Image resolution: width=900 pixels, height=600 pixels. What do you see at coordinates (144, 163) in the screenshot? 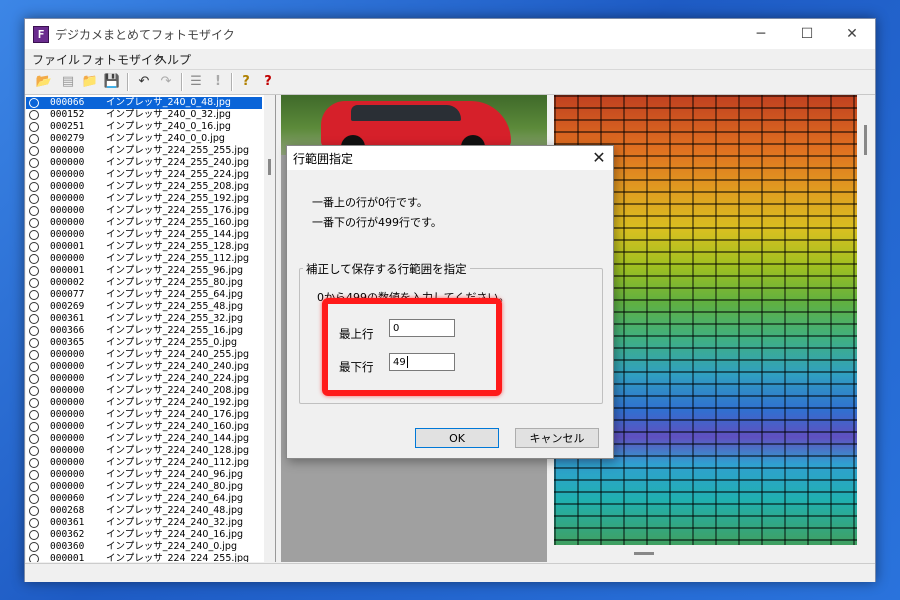
I see `list-item: 000000 インプレッサ_224_255_240.jpg` at bounding box center [144, 163].